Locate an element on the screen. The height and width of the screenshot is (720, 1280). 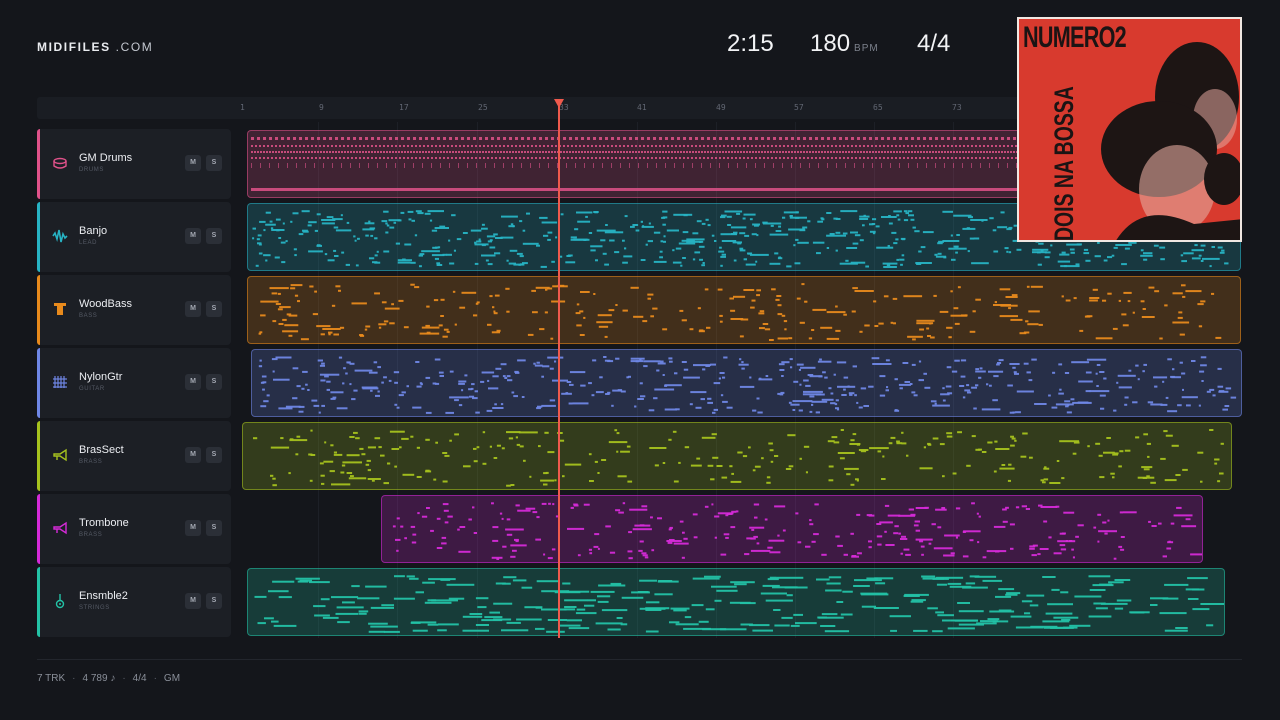
footer-standard: GM is located at coordinates (172, 678).